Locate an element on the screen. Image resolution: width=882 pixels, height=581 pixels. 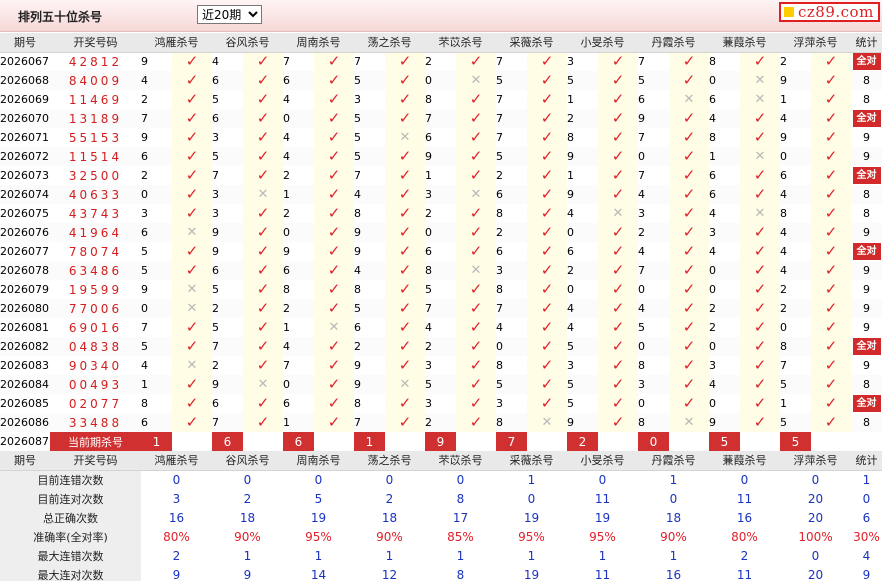
stat-cell: 全对 is located at coordinates (866, 61).